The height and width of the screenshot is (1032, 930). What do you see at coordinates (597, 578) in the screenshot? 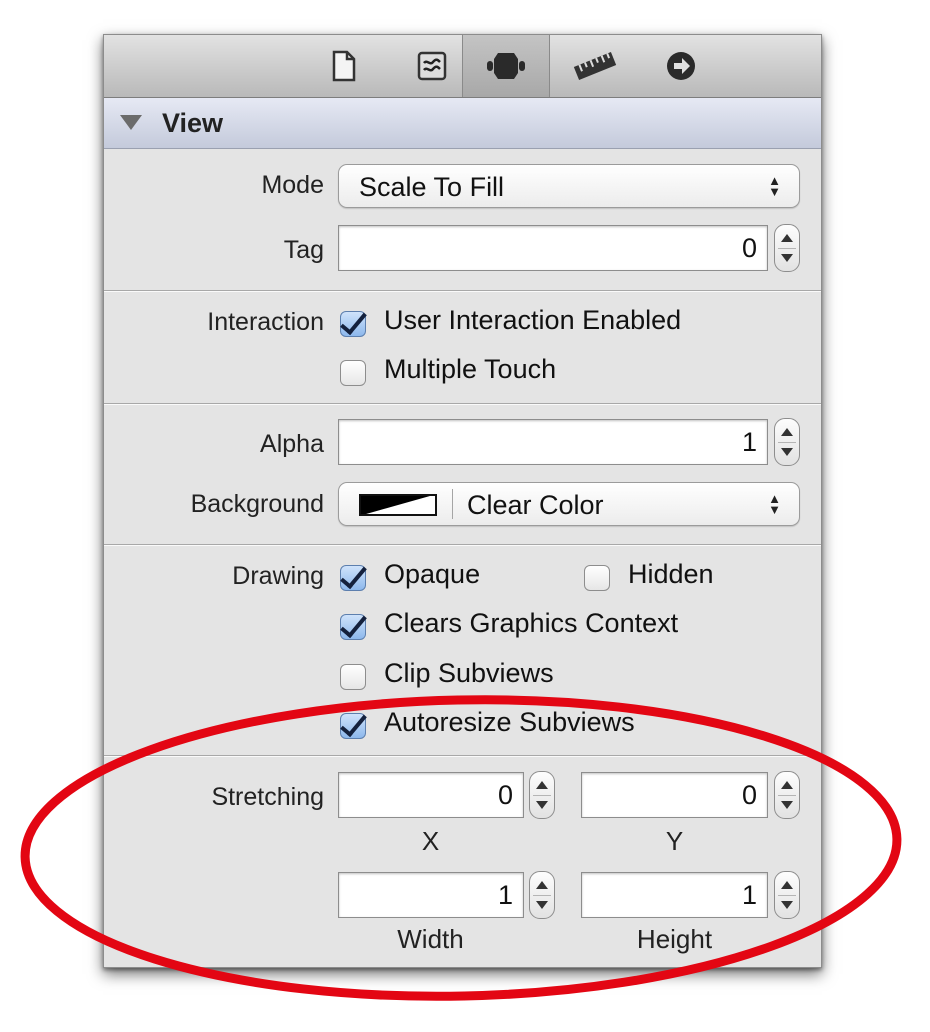
I see `hidden-checkbox` at bounding box center [597, 578].